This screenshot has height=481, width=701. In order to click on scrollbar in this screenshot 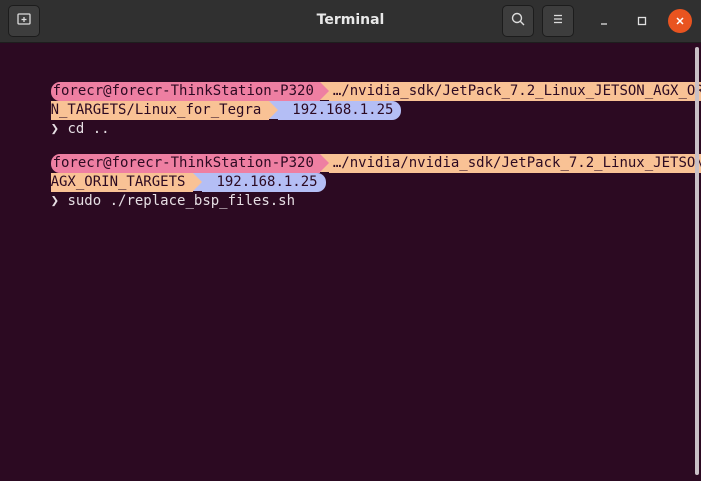, I will do `click(697, 261)`.